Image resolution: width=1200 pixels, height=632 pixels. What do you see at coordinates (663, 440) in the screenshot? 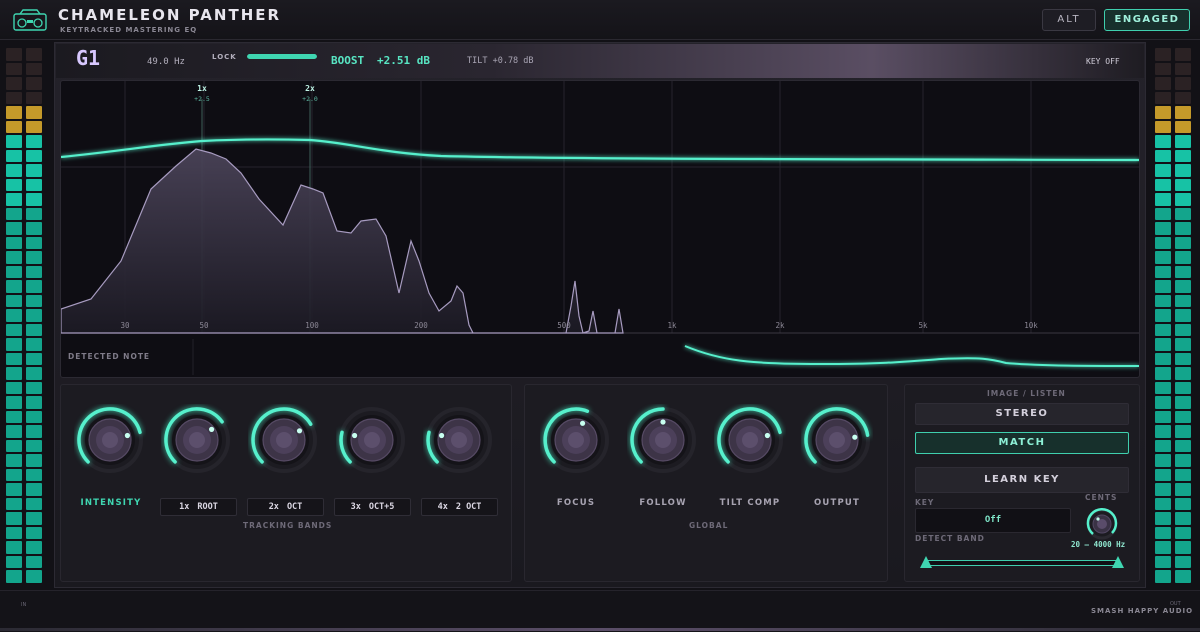
I see `follow-knob` at bounding box center [663, 440].